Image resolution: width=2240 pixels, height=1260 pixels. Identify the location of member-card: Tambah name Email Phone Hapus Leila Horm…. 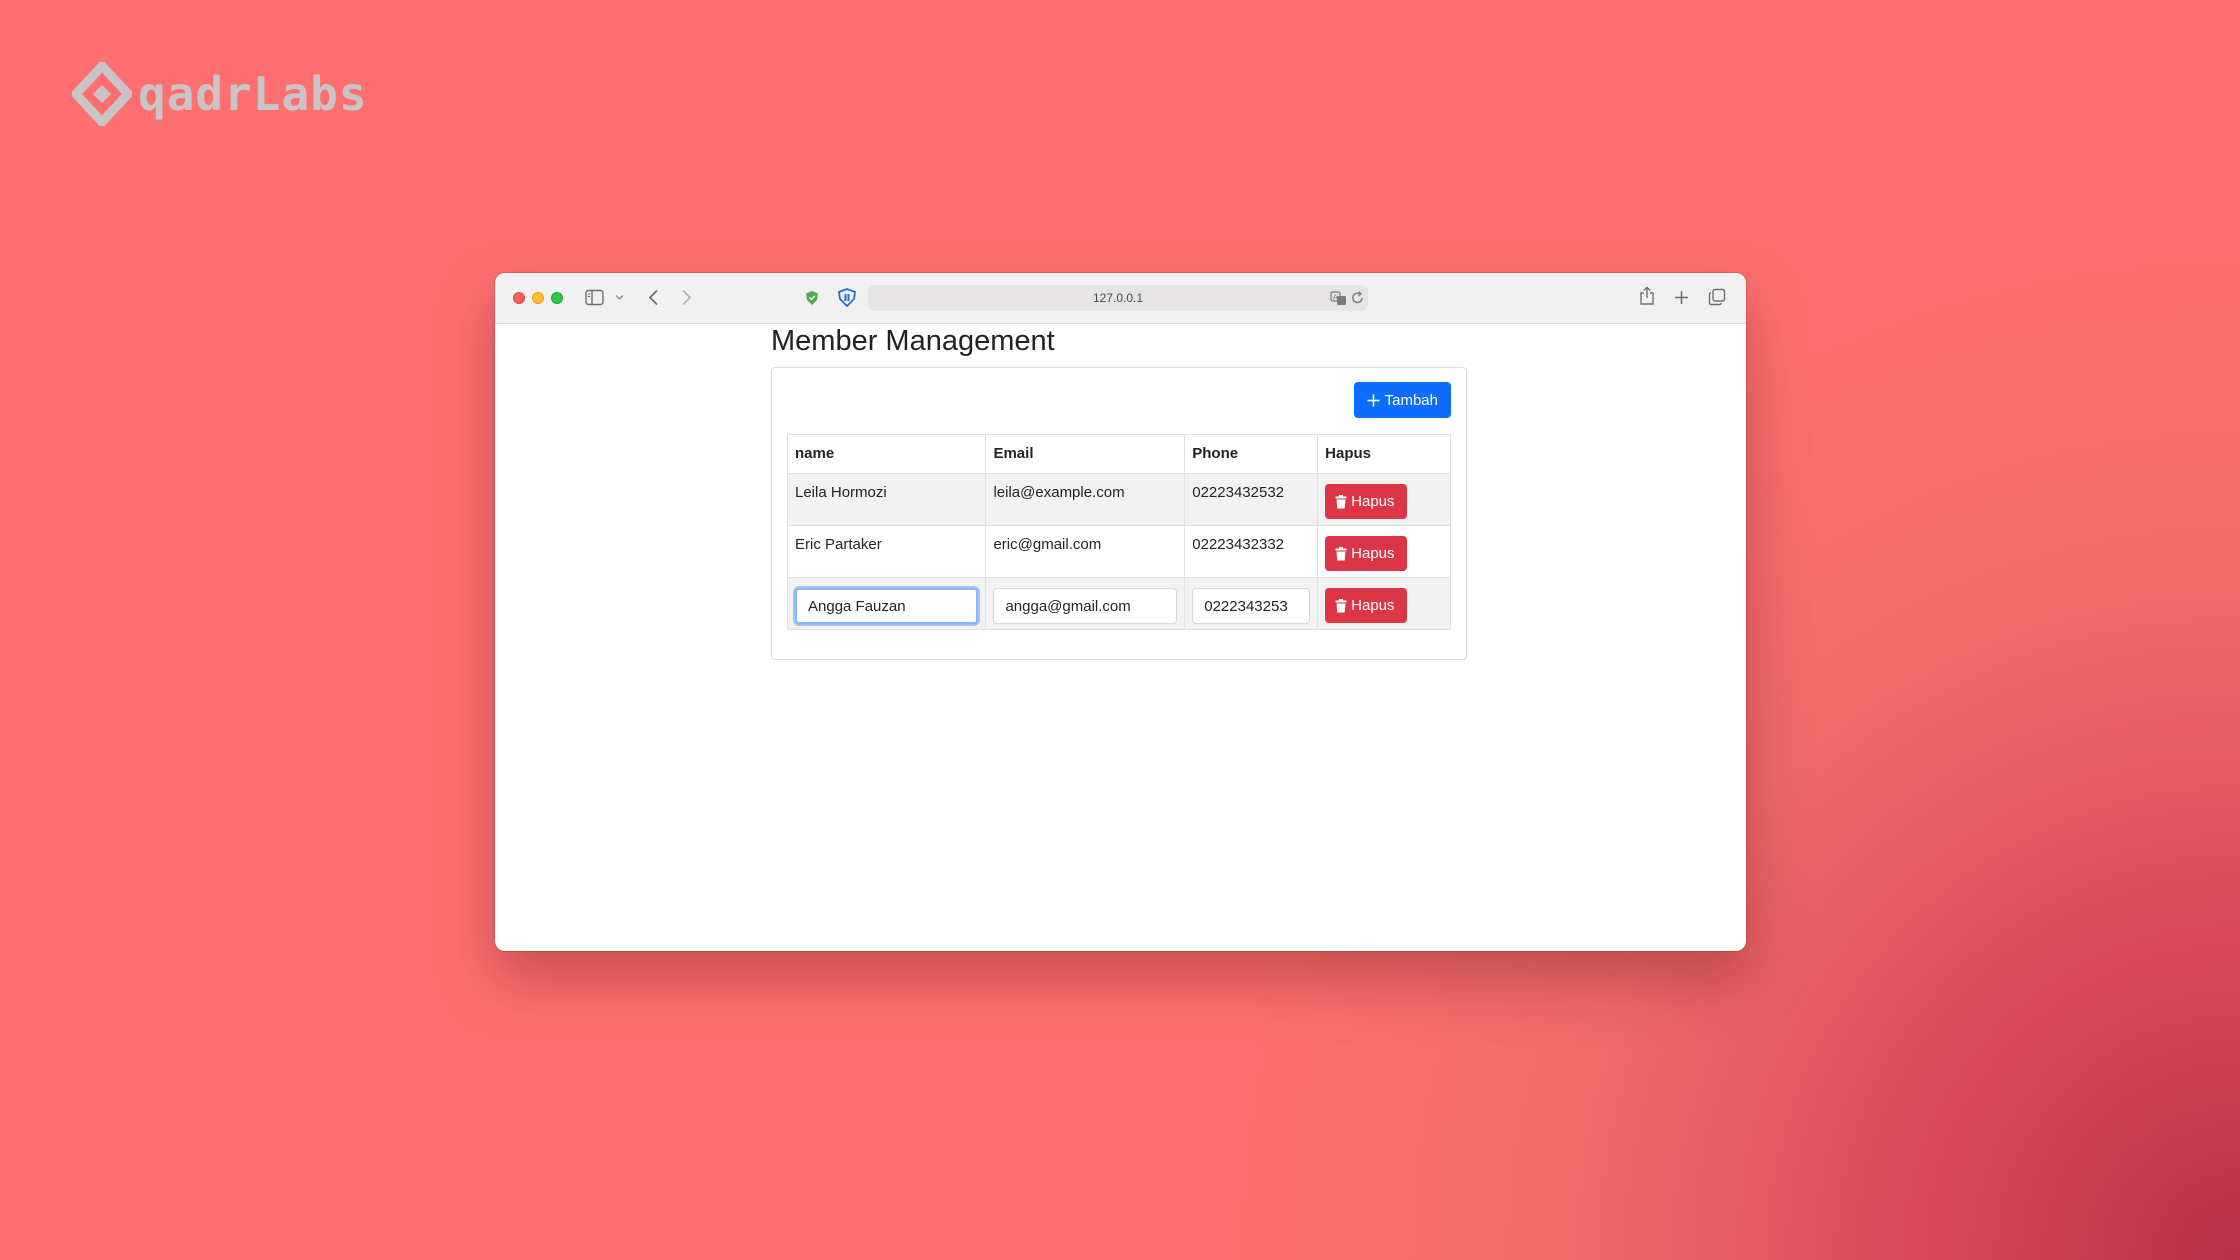
(1119, 513).